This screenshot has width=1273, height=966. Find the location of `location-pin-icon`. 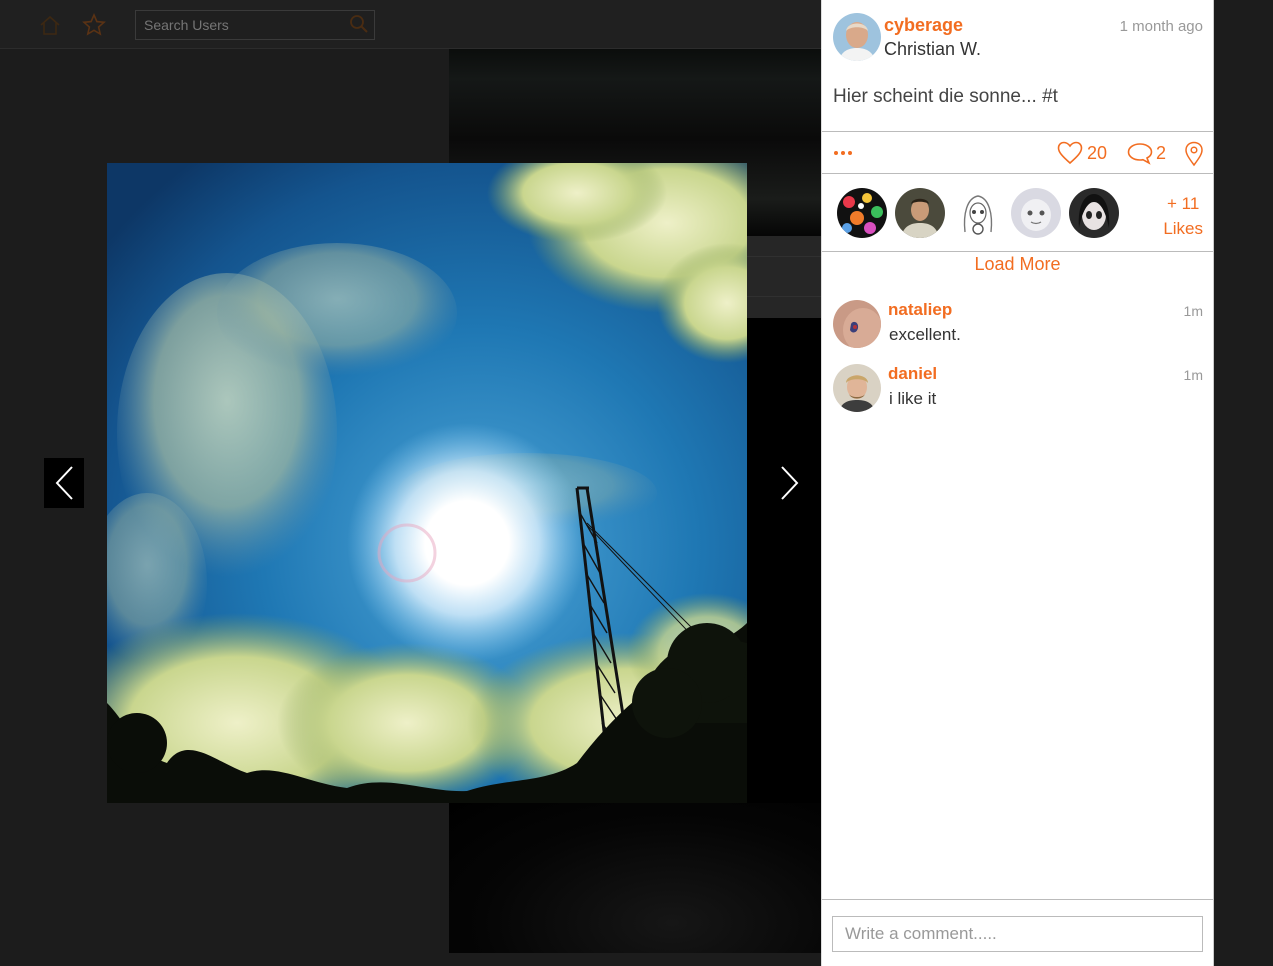

location-pin-icon is located at coordinates (1194, 154).